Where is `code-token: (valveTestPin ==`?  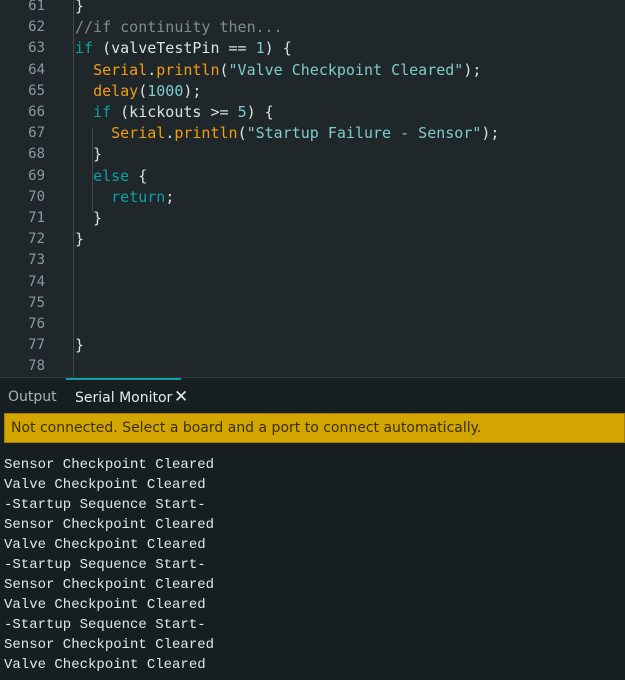 code-token: (valveTestPin == is located at coordinates (174, 48).